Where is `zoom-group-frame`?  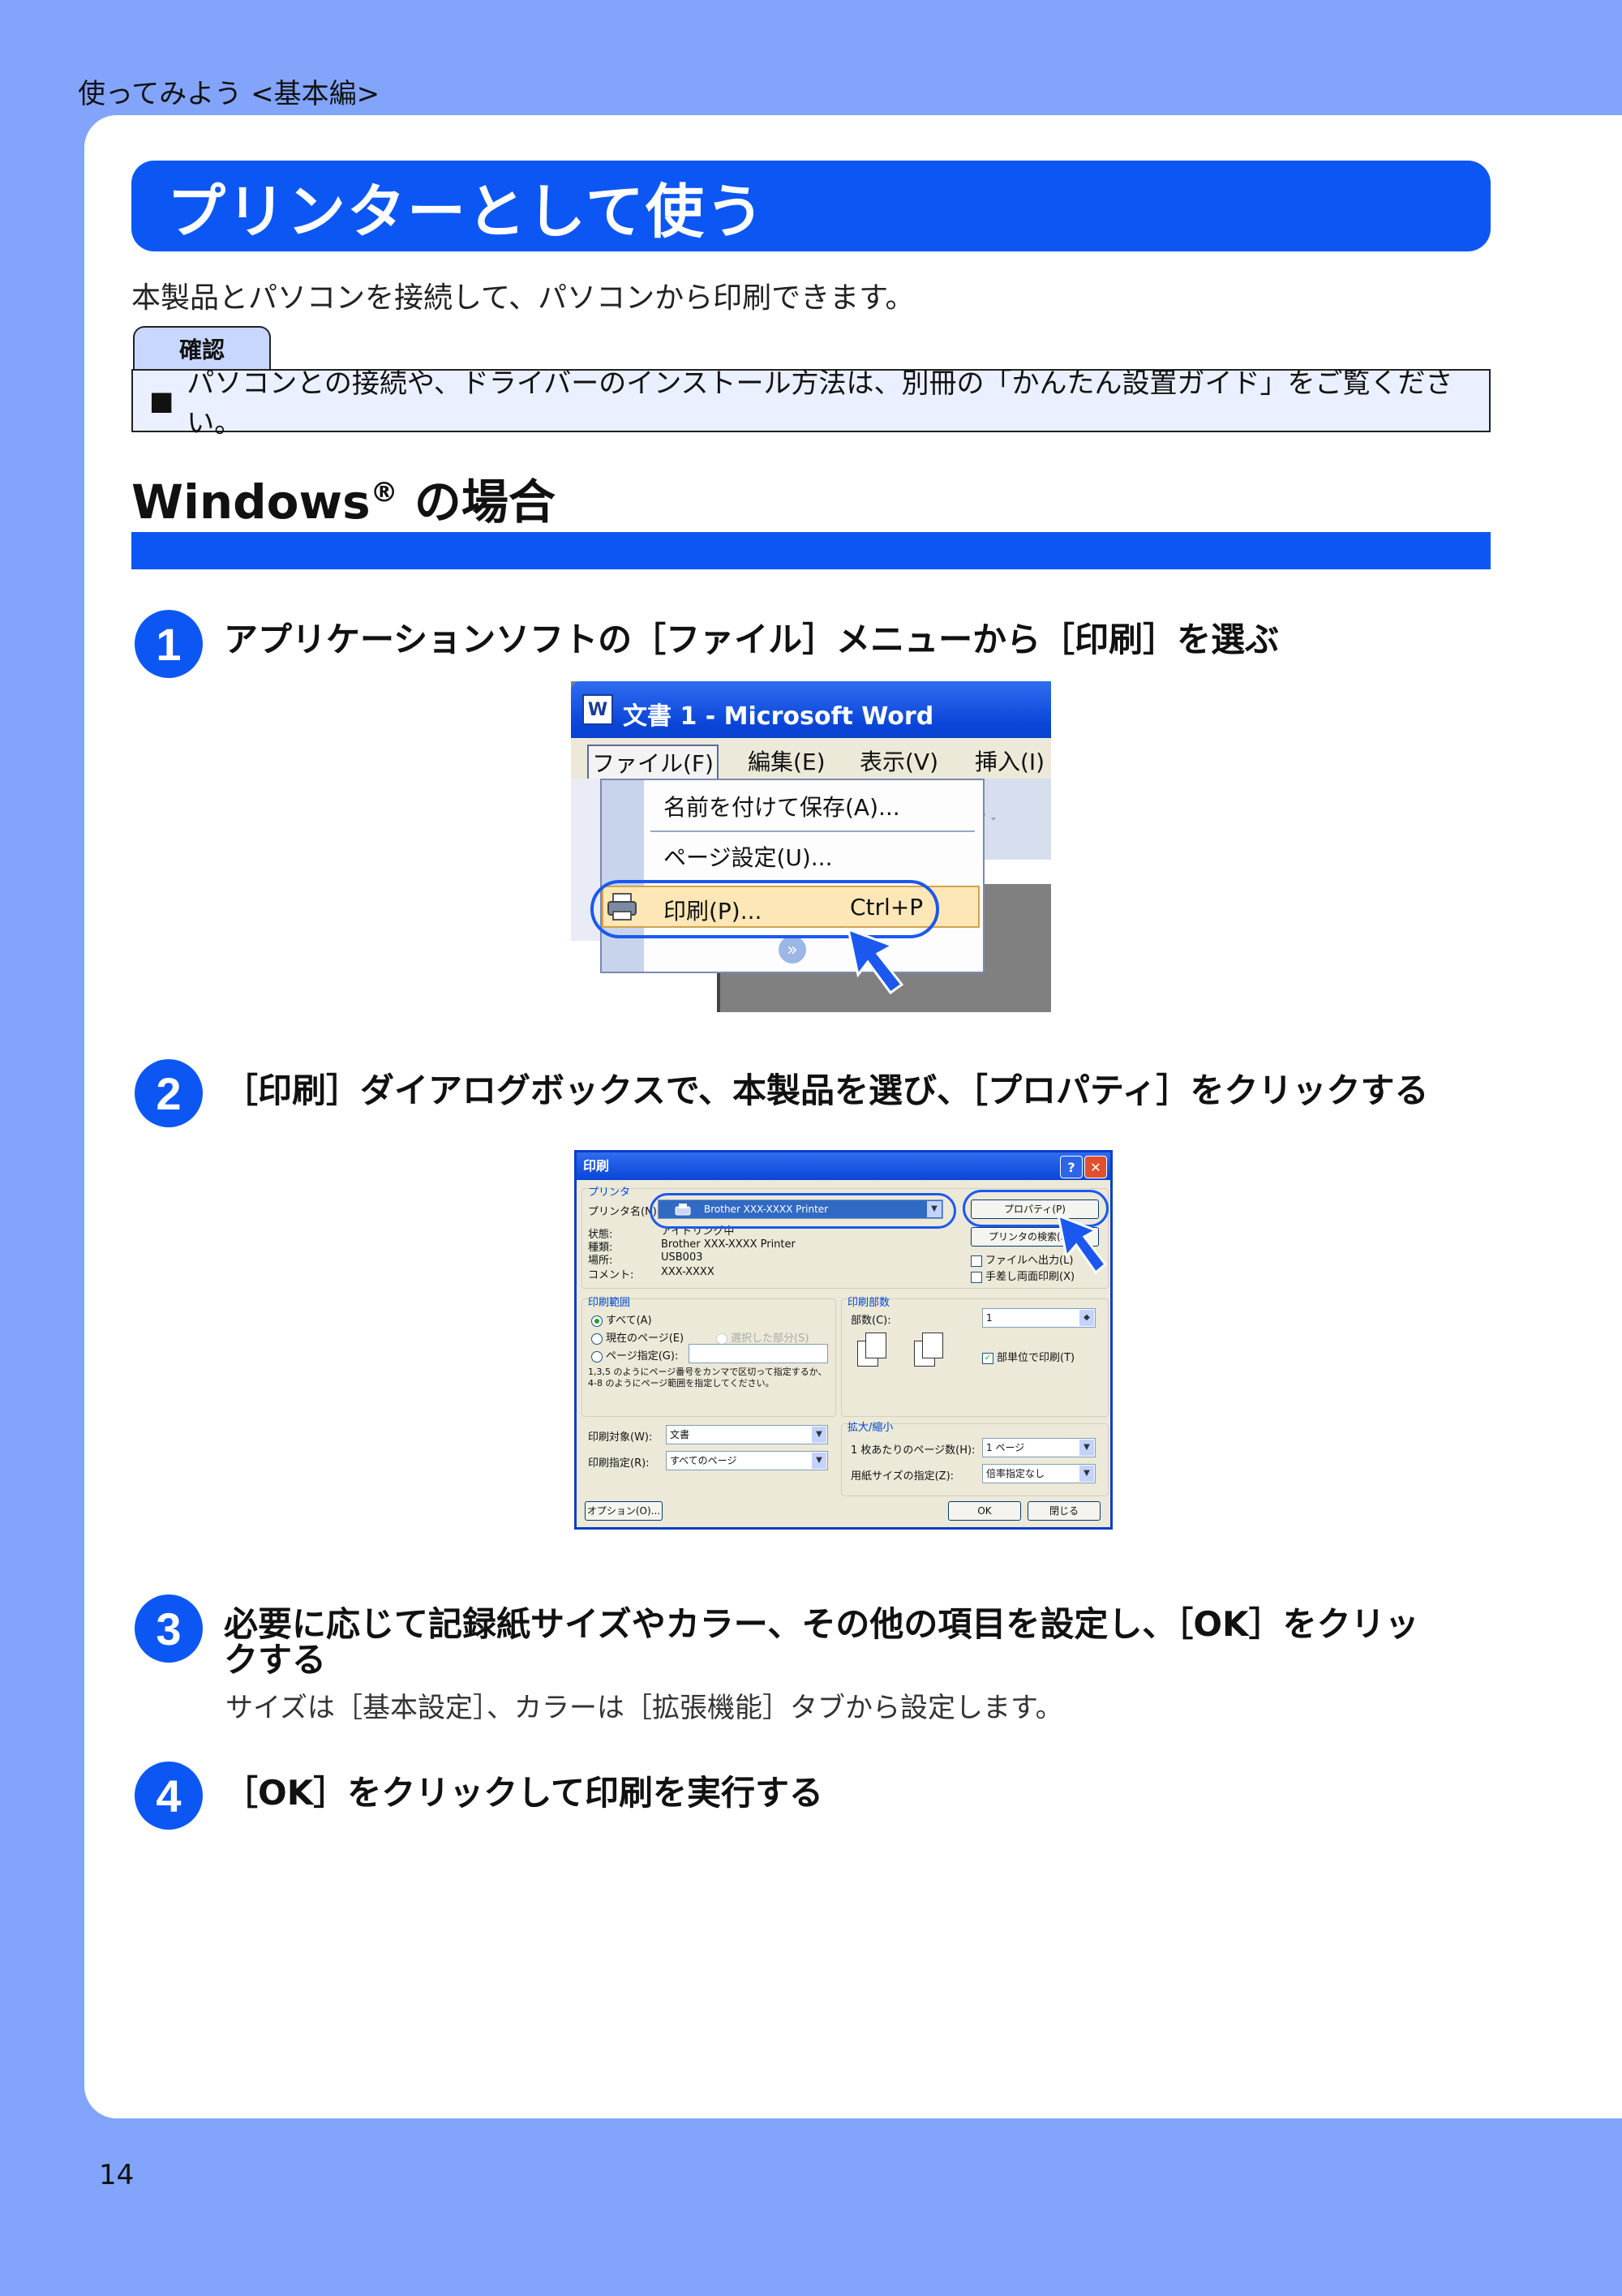 zoom-group-frame is located at coordinates (975, 1459).